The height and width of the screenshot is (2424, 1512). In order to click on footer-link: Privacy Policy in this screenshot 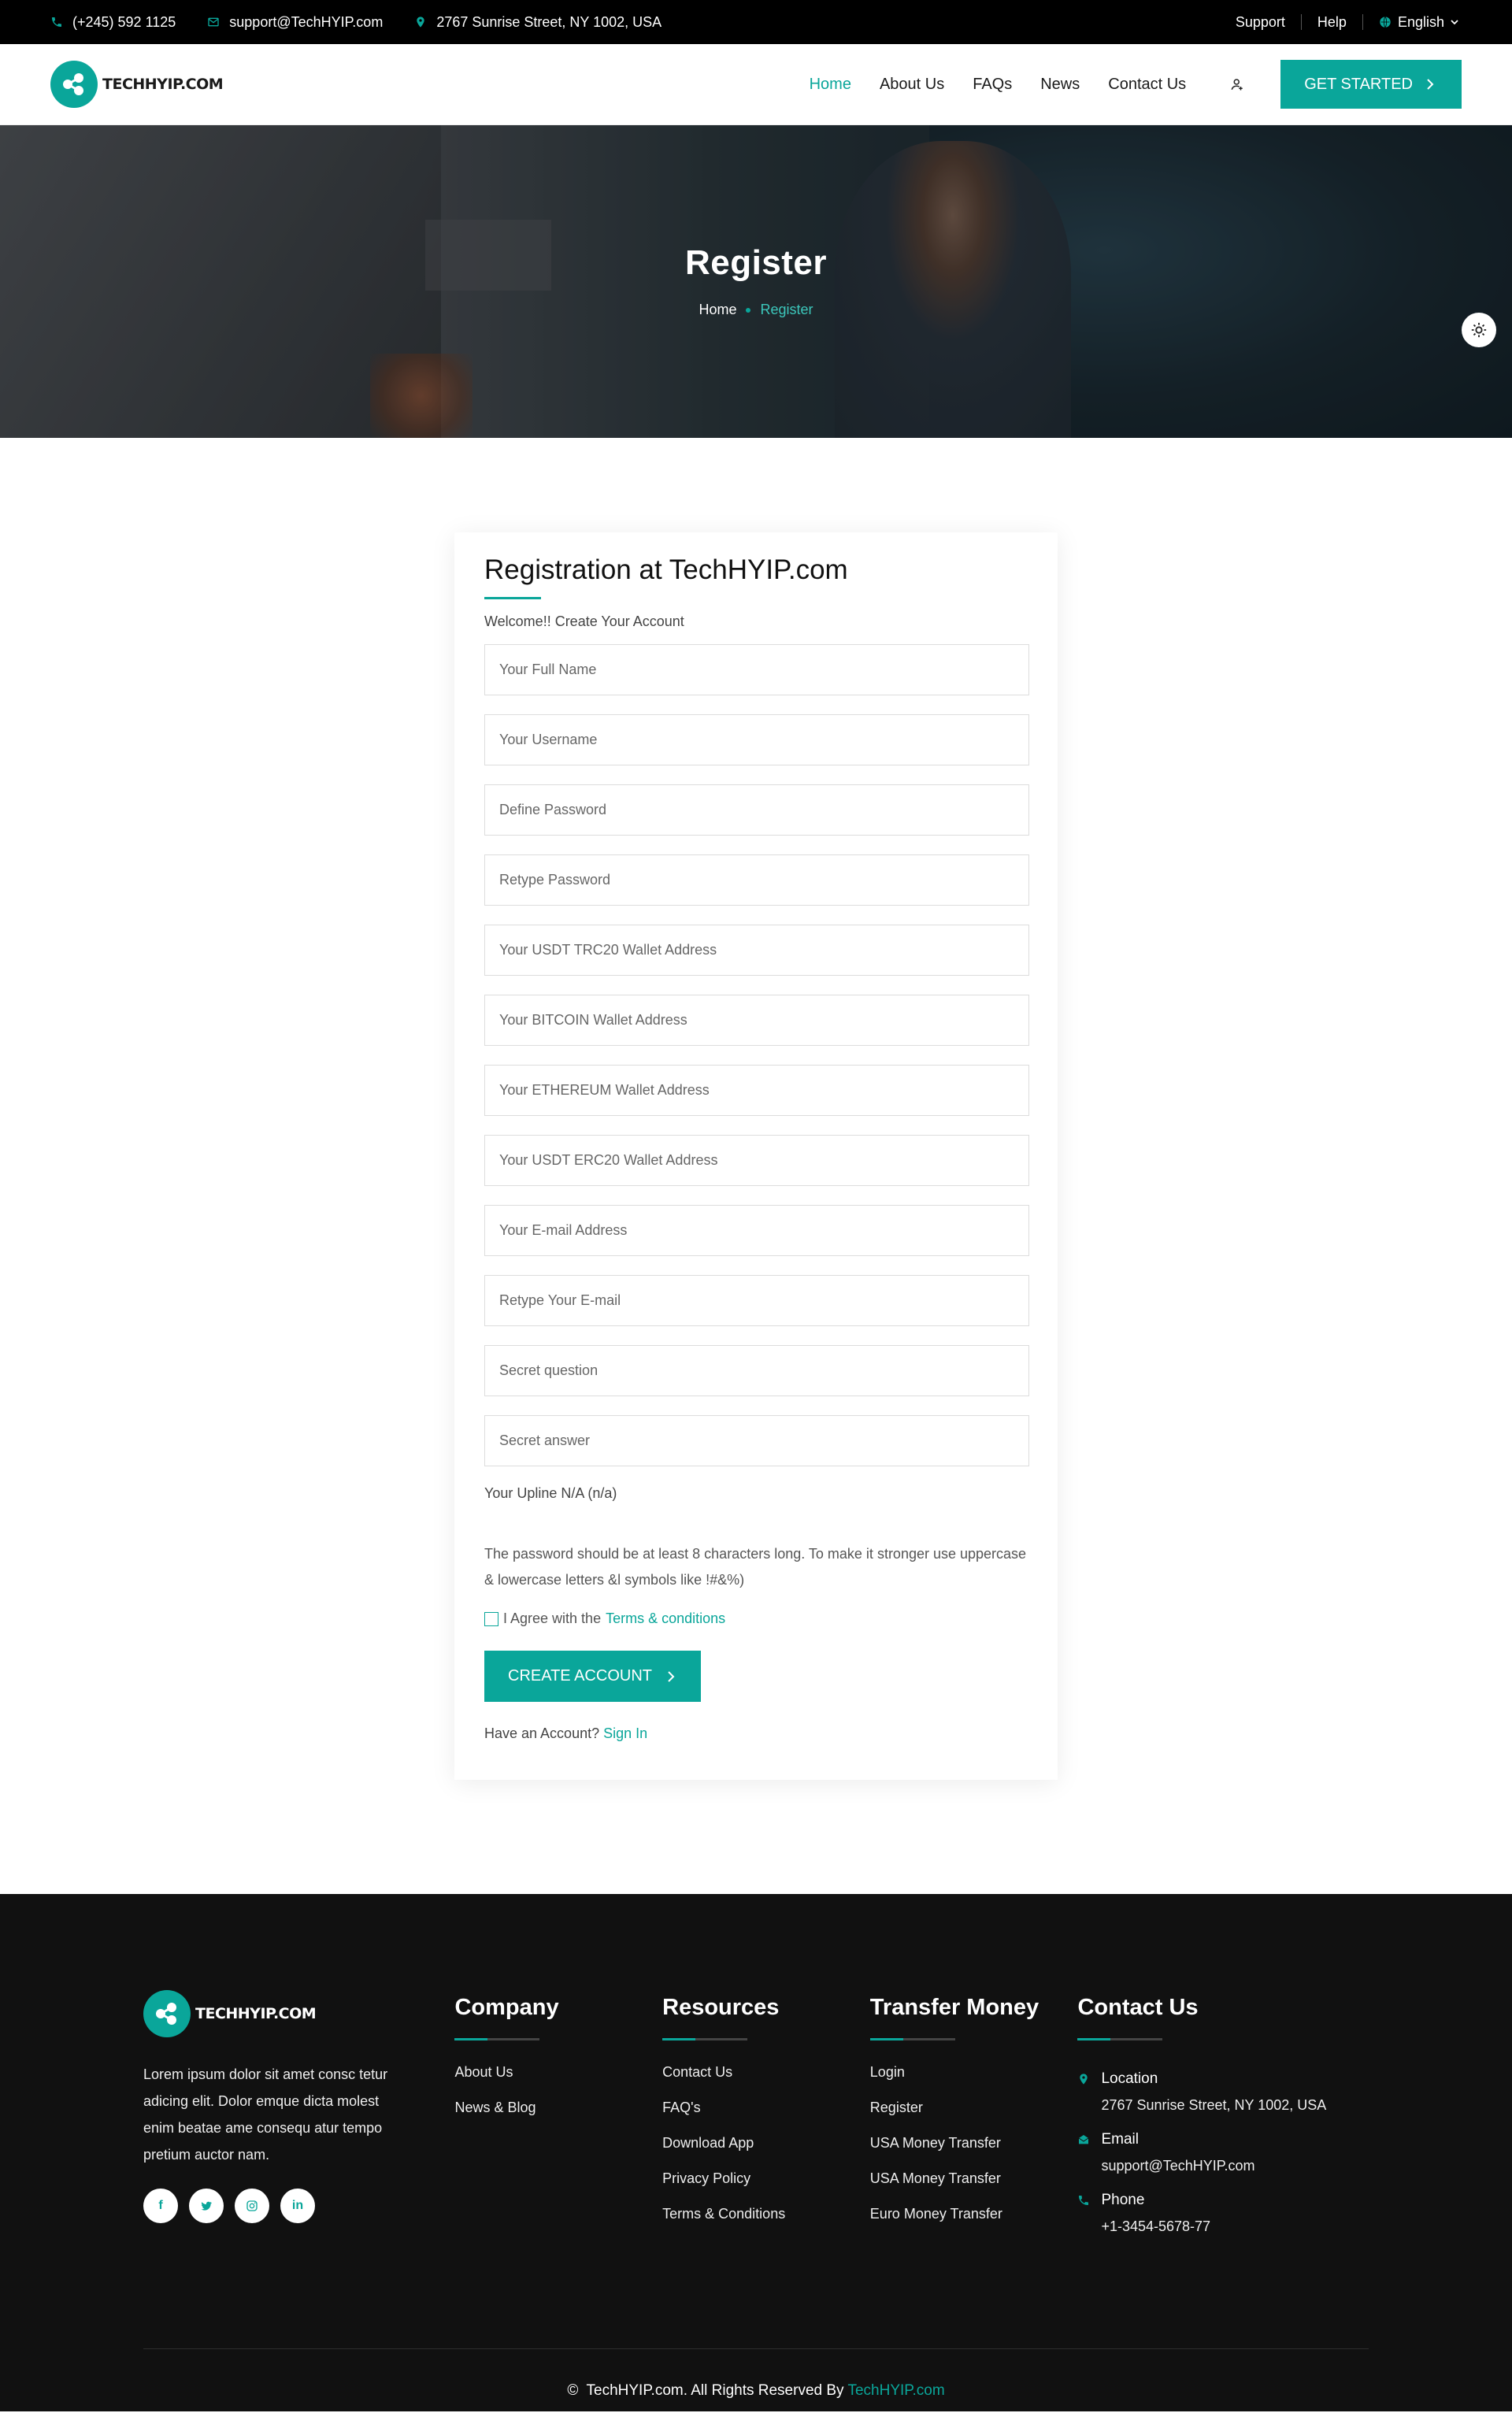, I will do `click(766, 2178)`.